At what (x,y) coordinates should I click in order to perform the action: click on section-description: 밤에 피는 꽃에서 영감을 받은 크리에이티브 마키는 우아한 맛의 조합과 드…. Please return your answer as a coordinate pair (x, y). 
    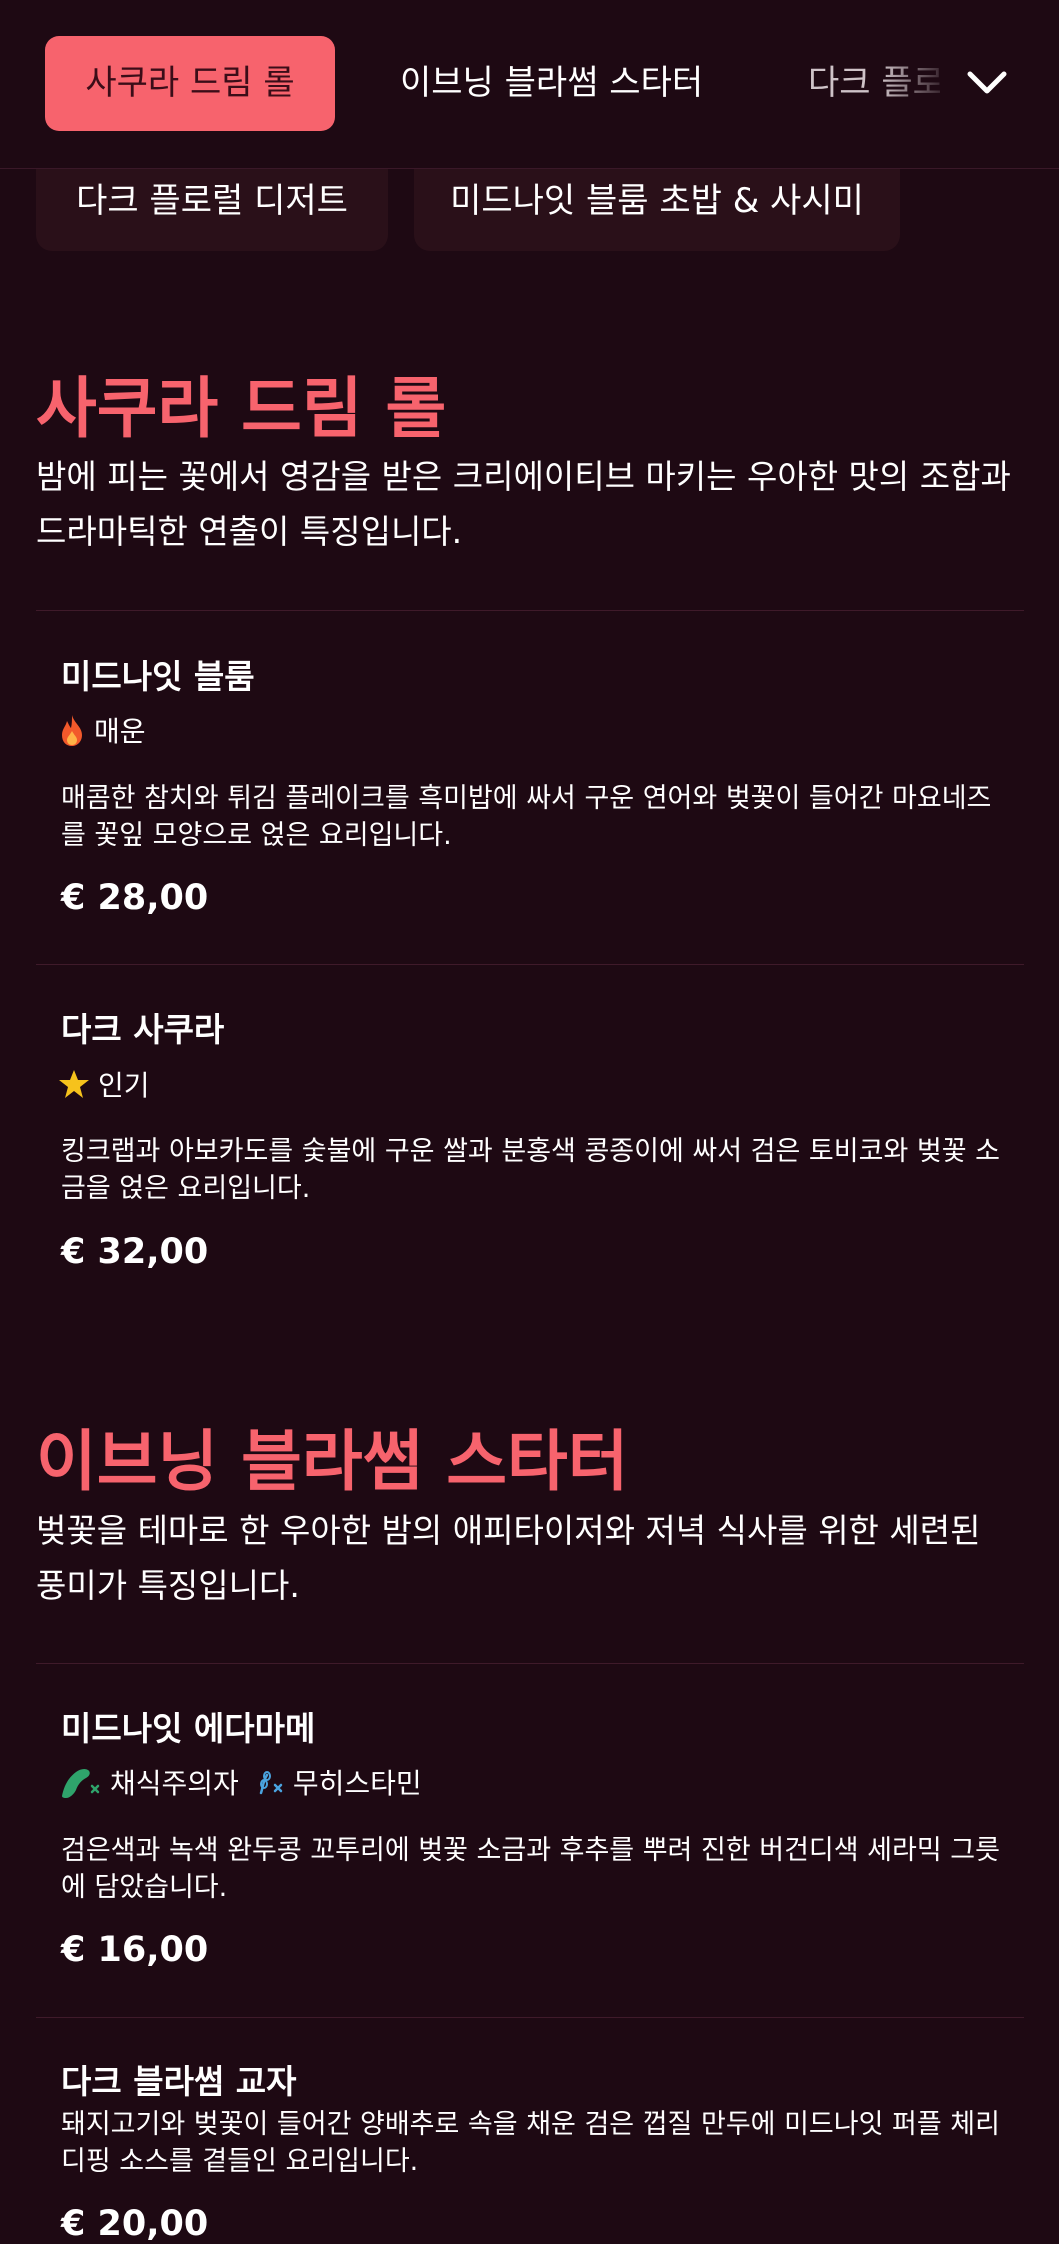
    Looking at the image, I should click on (523, 504).